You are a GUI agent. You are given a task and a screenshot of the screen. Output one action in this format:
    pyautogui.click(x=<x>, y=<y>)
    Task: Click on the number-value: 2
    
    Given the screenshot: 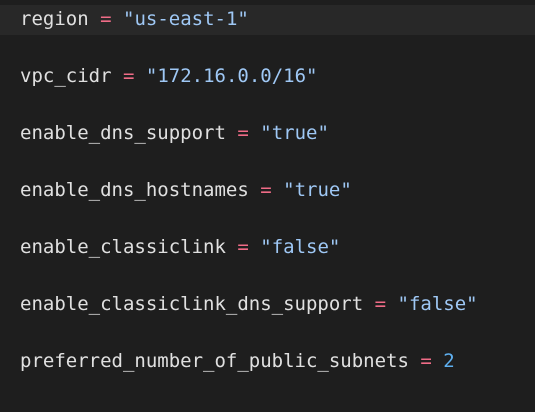 What is the action you would take?
    pyautogui.click(x=449, y=361)
    